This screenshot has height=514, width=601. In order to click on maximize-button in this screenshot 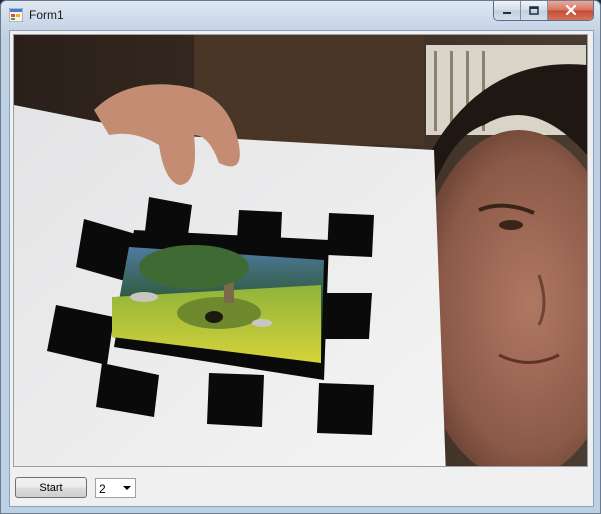, I will do `click(534, 10)`.